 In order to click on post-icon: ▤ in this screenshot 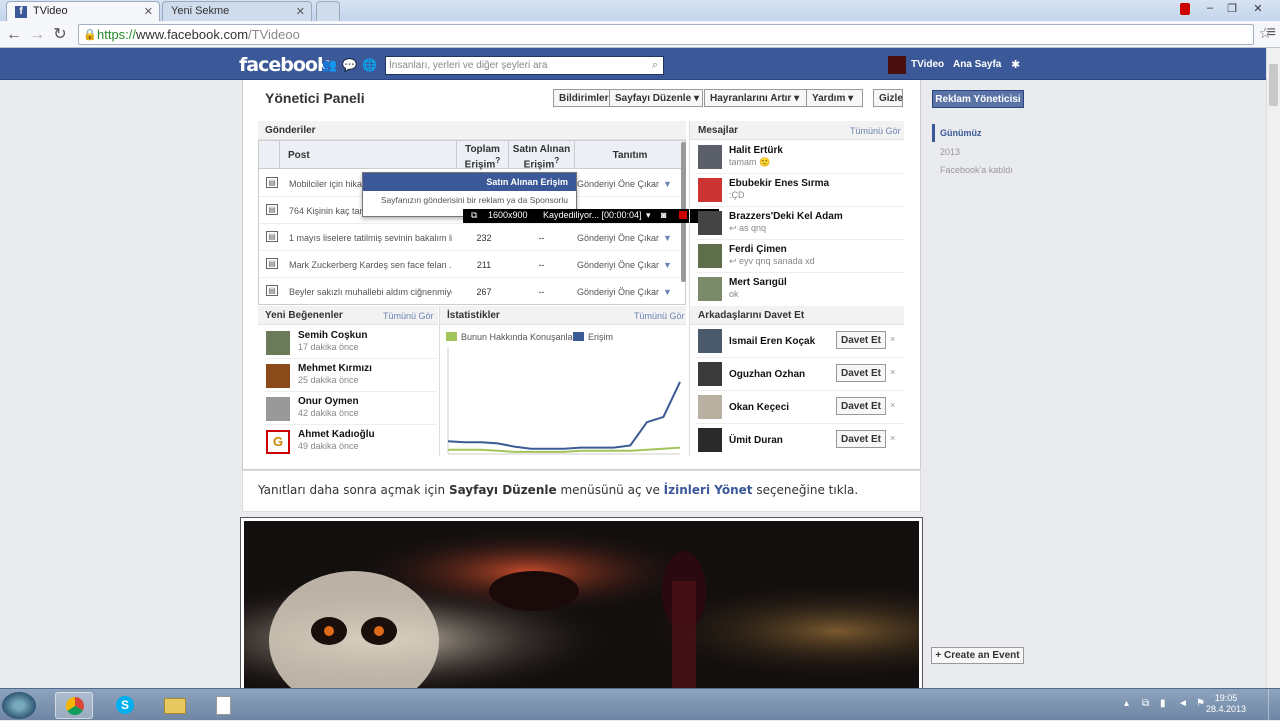, I will do `click(272, 236)`.